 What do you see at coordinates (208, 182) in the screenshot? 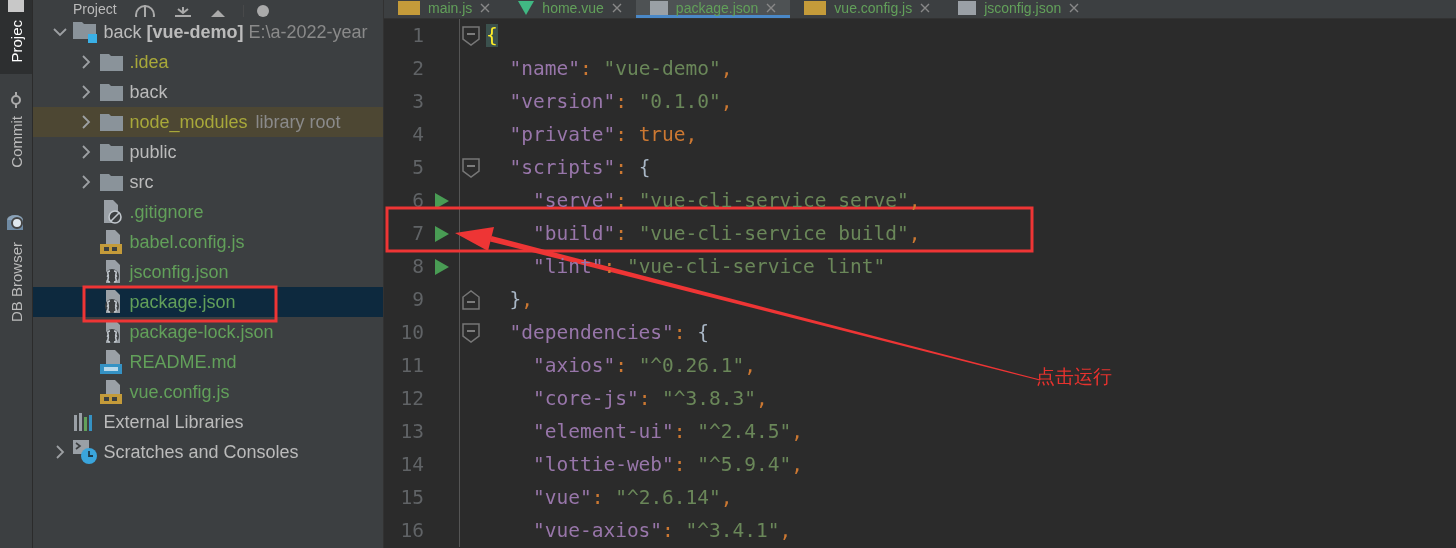
I see `tree-item: src` at bounding box center [208, 182].